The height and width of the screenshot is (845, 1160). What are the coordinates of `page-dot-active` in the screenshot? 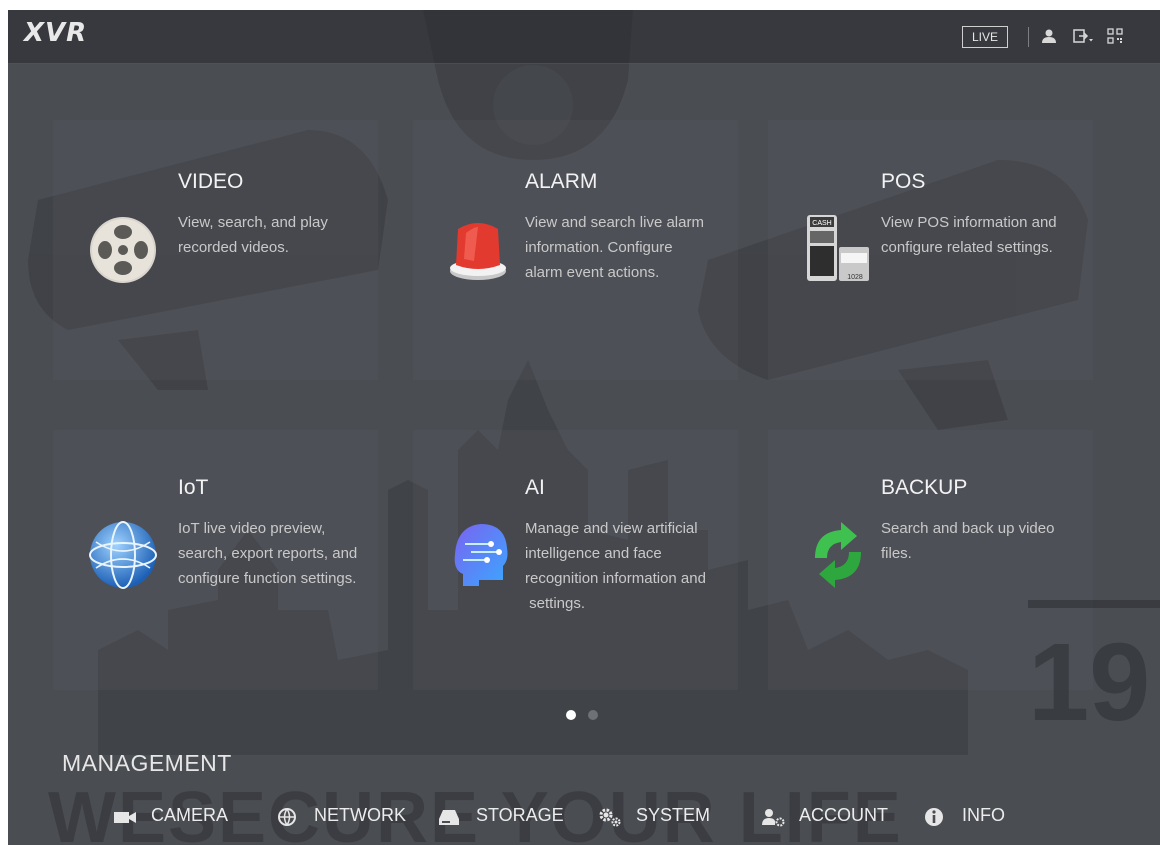 It's located at (571, 715).